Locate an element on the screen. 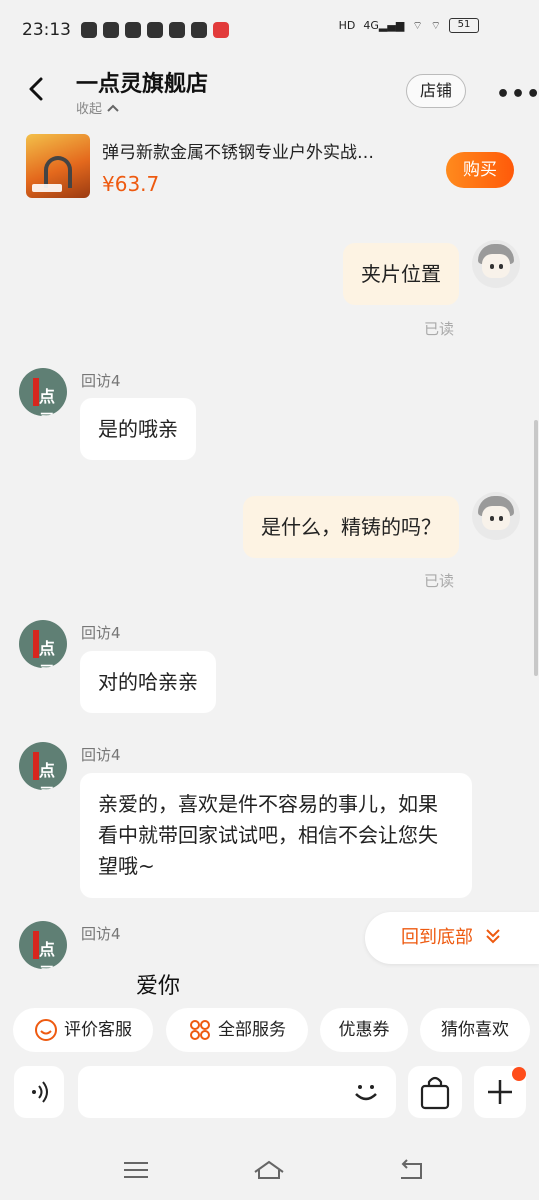 The width and height of the screenshot is (539, 1200). composer is located at coordinates (269, 1094).